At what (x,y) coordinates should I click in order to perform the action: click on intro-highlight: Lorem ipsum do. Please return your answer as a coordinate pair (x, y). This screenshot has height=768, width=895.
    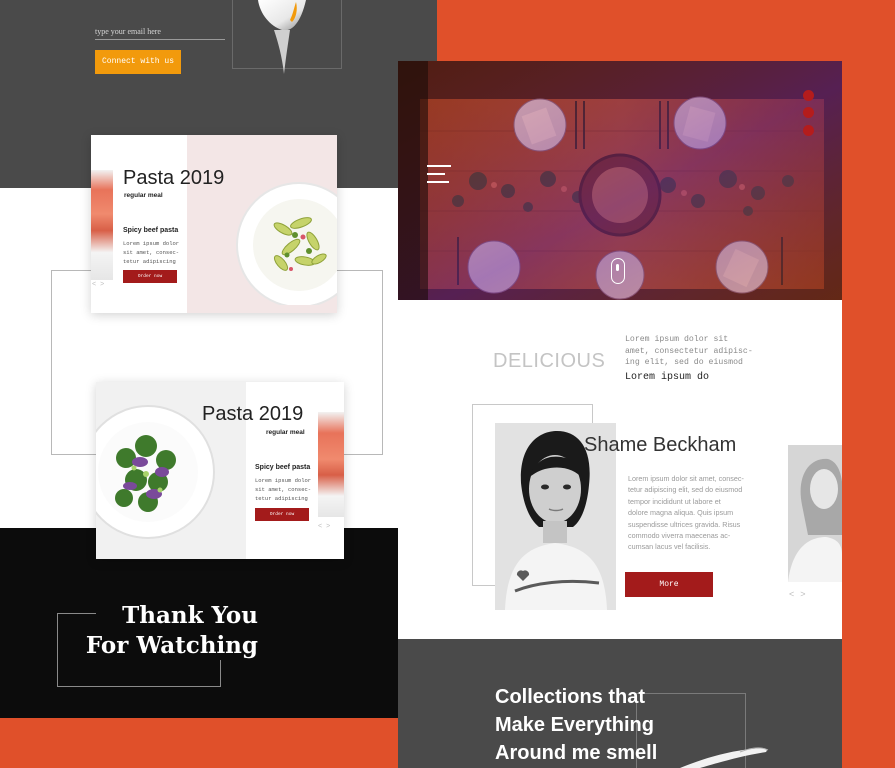
    Looking at the image, I should click on (667, 377).